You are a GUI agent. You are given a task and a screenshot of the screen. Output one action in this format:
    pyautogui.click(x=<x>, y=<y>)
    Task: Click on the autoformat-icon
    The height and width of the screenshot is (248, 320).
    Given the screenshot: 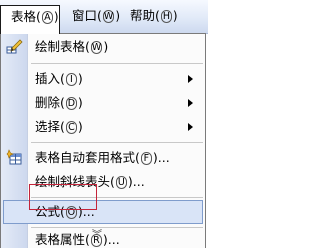 What is the action you would take?
    pyautogui.click(x=14, y=157)
    